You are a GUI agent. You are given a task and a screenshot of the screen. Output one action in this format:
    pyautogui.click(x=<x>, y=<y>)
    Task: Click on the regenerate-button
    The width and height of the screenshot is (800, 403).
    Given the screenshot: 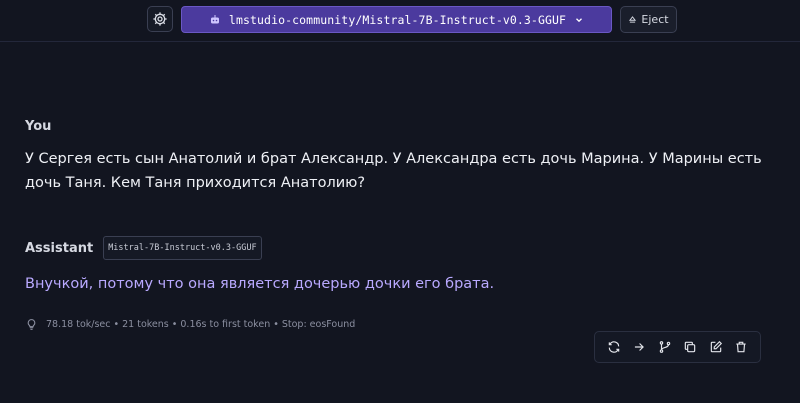 What is the action you would take?
    pyautogui.click(x=614, y=347)
    